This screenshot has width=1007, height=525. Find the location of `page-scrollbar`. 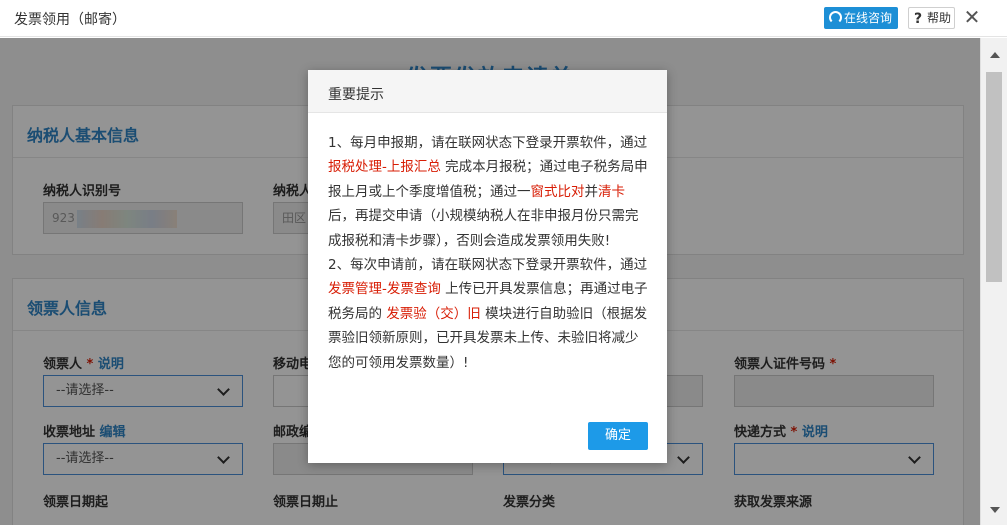

page-scrollbar is located at coordinates (993, 281).